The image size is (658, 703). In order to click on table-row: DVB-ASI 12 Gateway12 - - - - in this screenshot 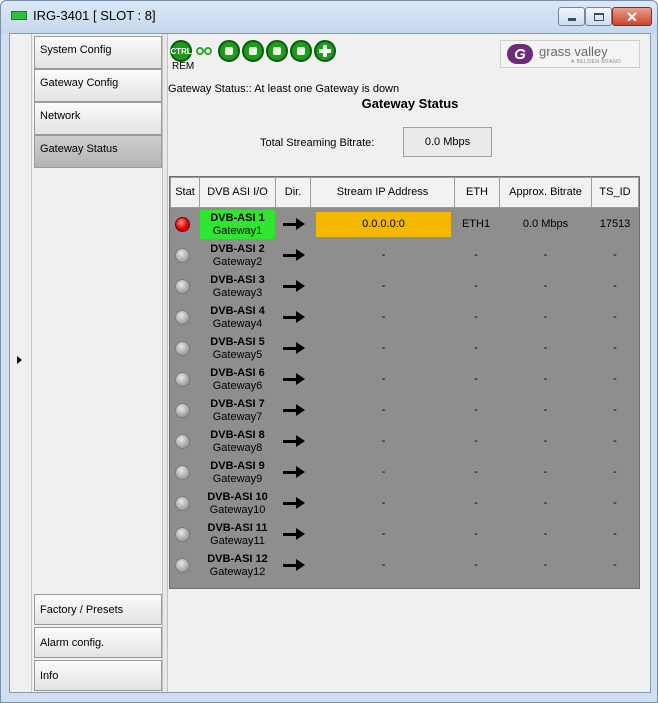, I will do `click(404, 565)`.